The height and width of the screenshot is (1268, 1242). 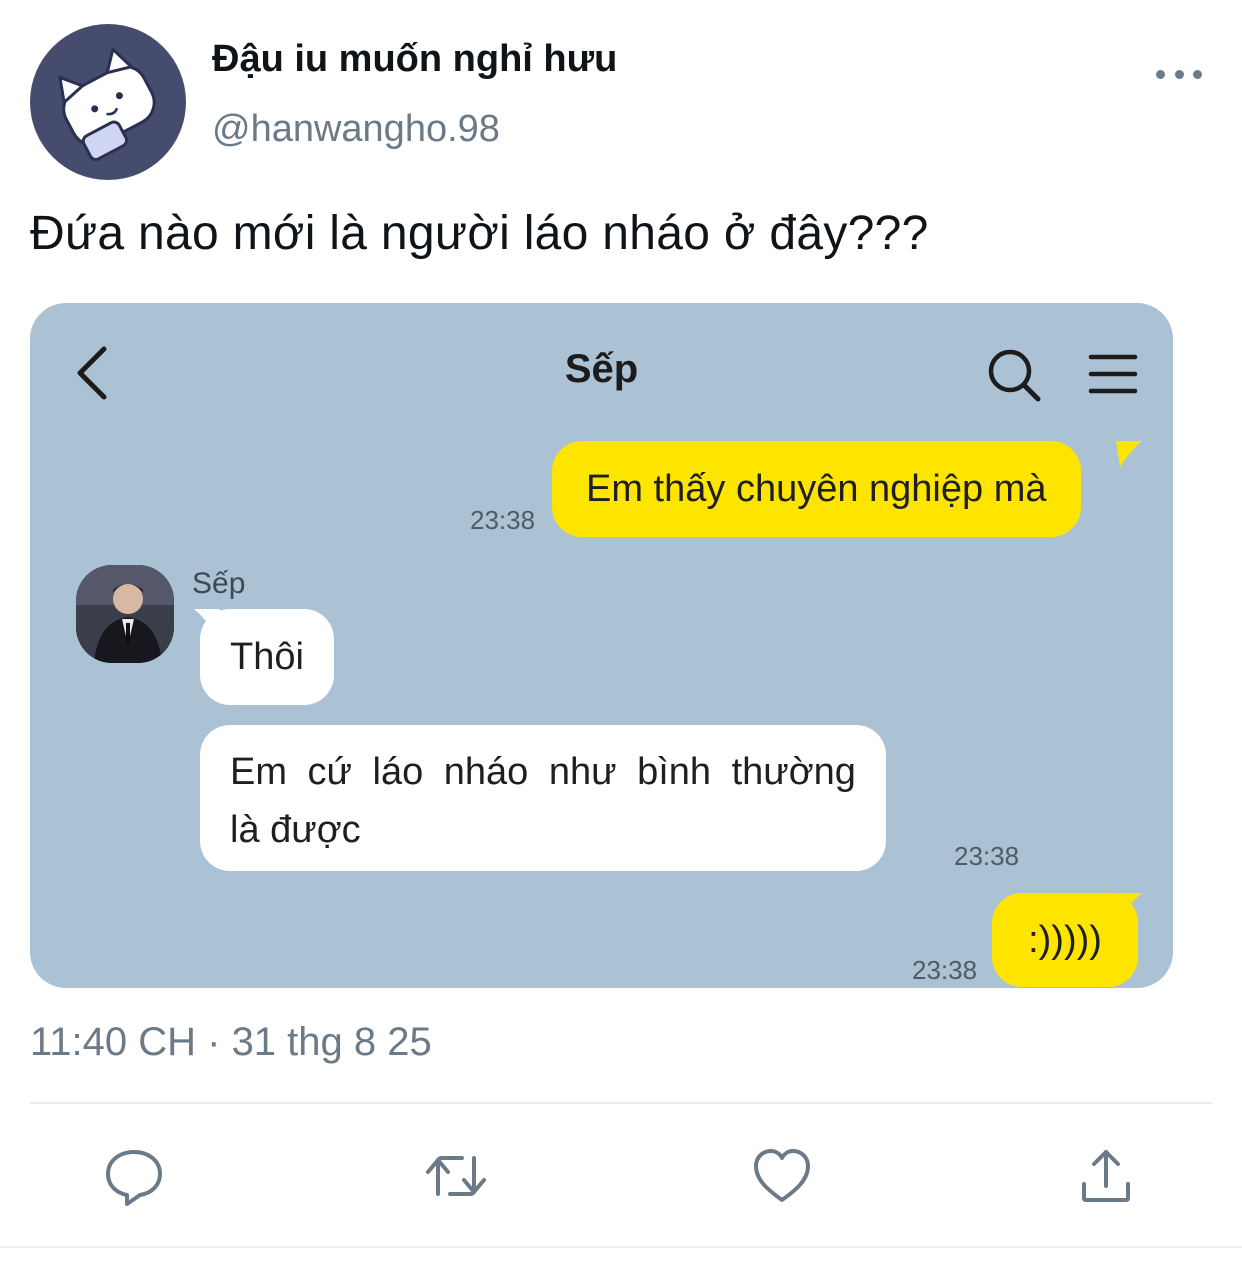 What do you see at coordinates (486, 772) in the screenshot?
I see `message-word: nháo` at bounding box center [486, 772].